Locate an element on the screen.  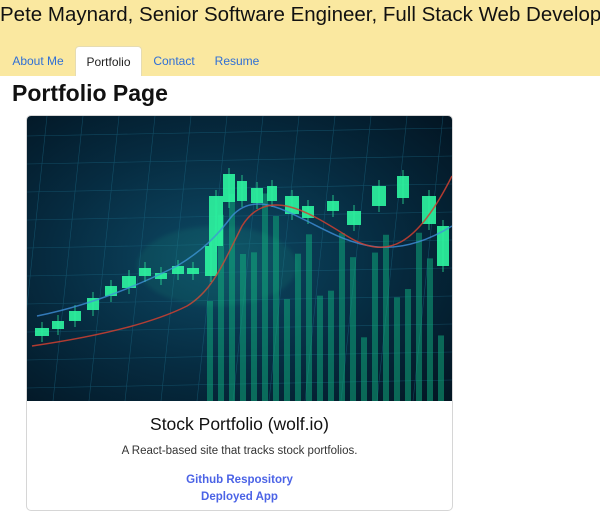
deployed-app-link: Deployed App is located at coordinates (239, 497).